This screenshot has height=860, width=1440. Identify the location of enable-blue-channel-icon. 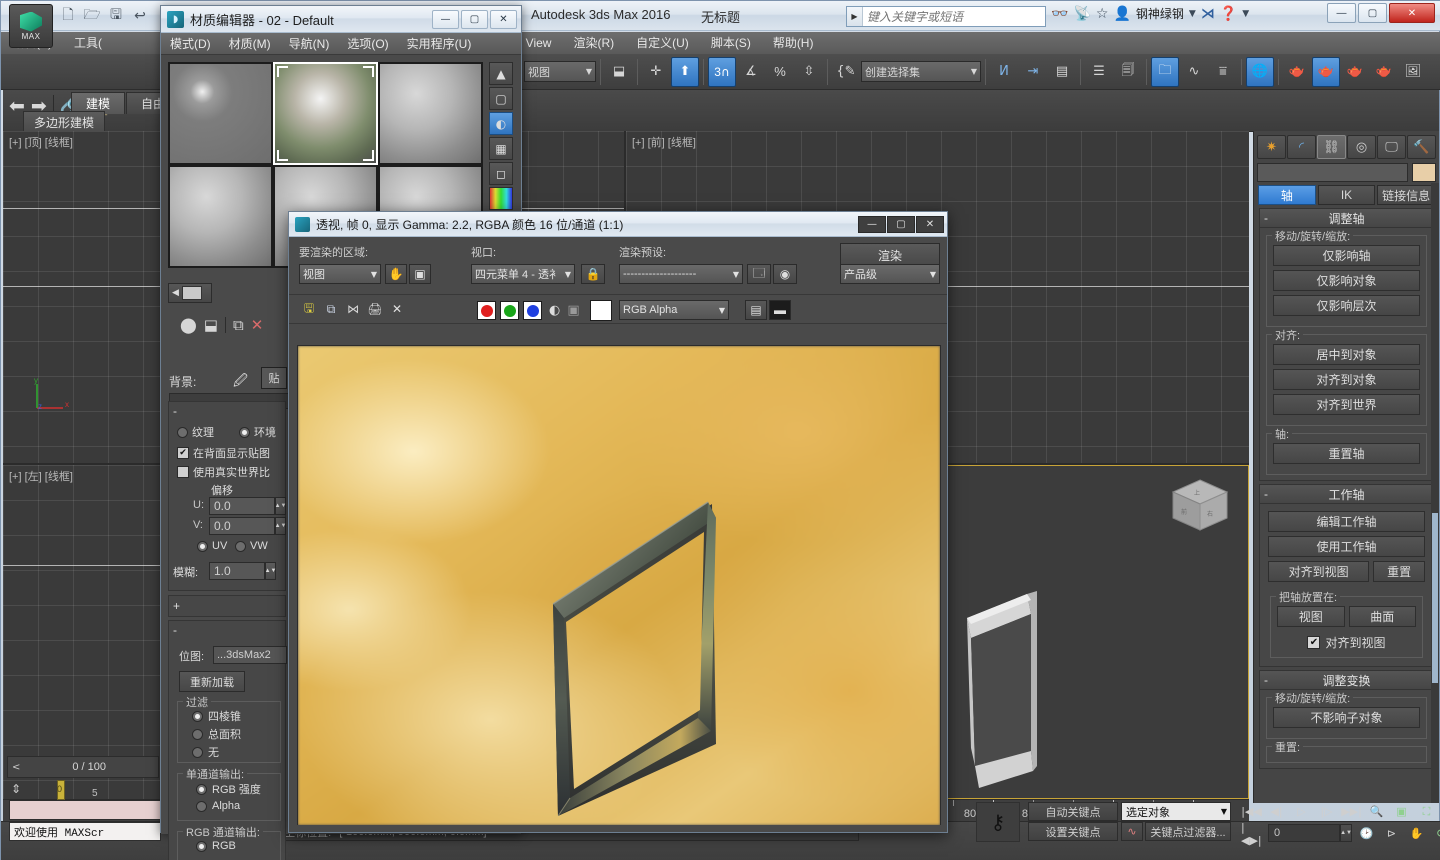
(532, 310).